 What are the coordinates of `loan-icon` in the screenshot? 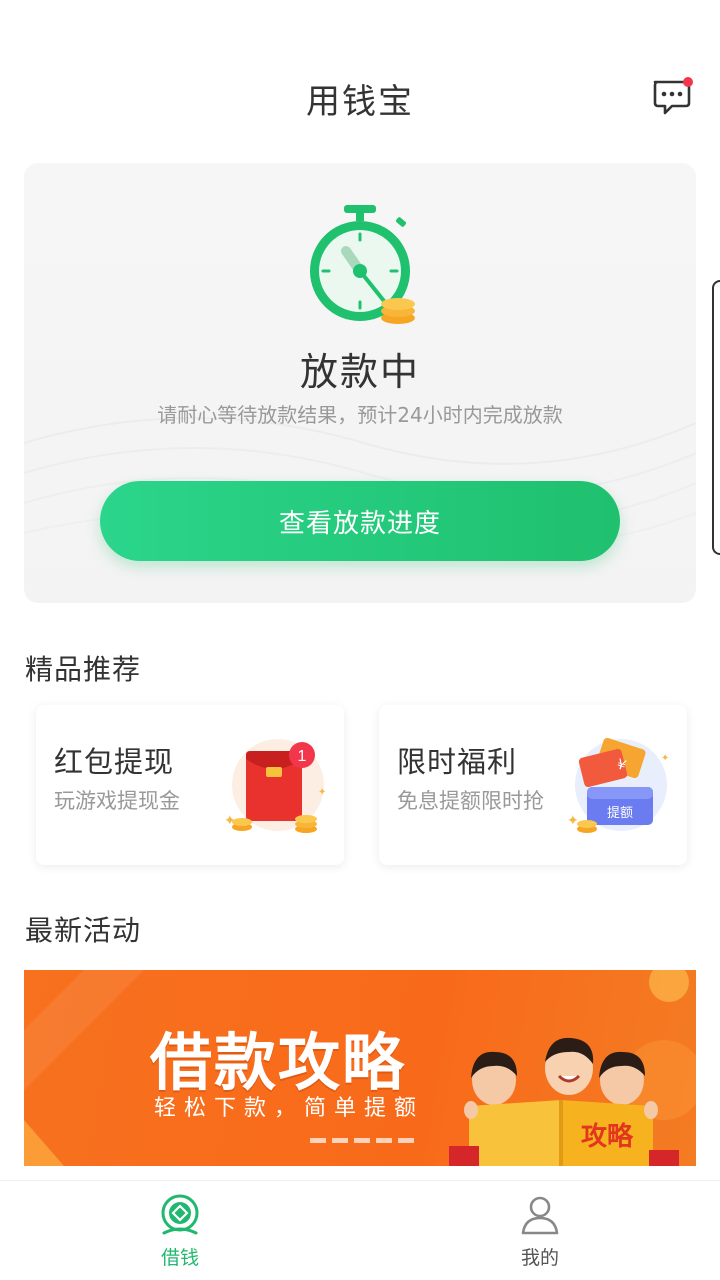 It's located at (180, 1214).